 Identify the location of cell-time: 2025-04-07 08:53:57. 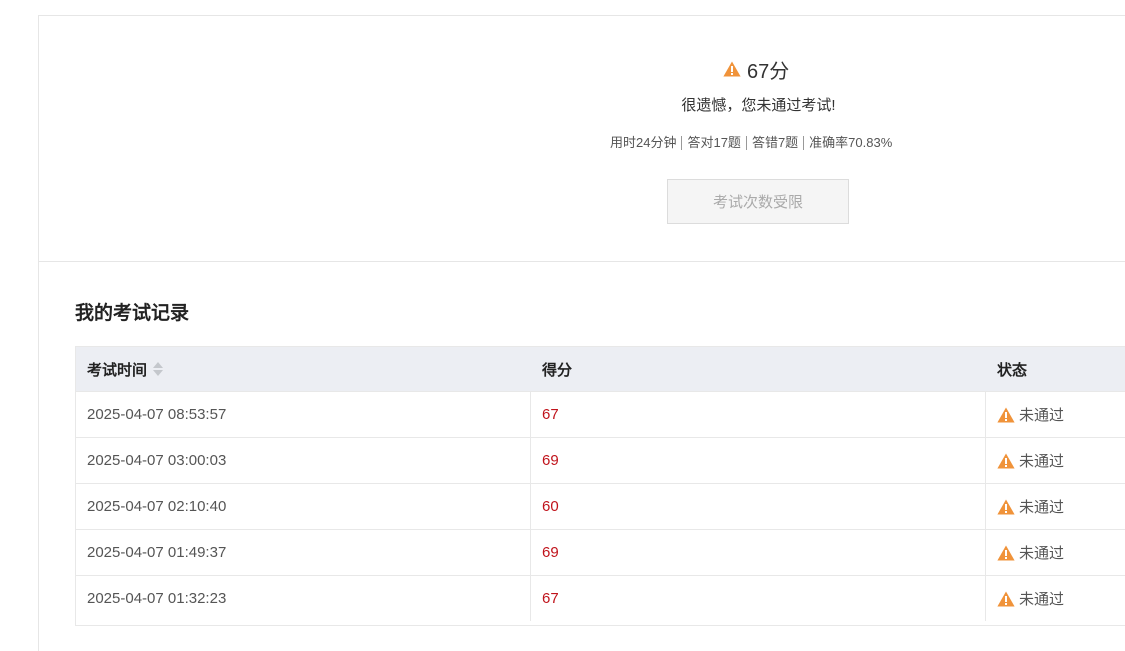
(303, 414).